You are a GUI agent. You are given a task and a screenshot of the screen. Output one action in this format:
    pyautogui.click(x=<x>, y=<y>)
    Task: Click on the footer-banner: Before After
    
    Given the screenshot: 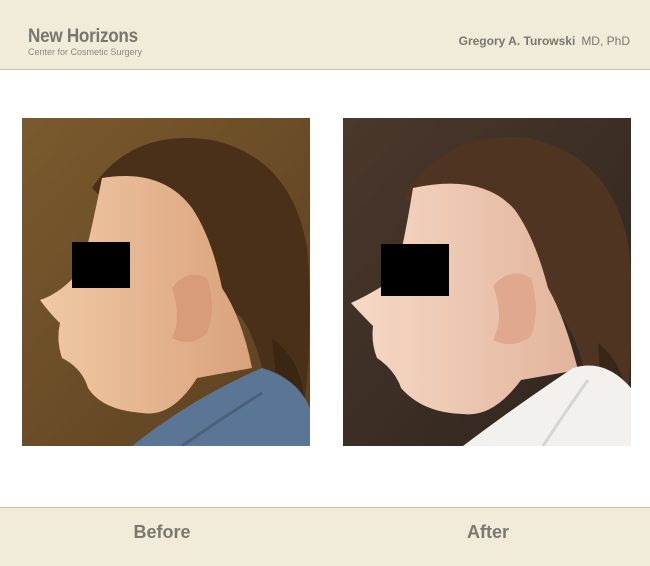 What is the action you would take?
    pyautogui.click(x=325, y=536)
    